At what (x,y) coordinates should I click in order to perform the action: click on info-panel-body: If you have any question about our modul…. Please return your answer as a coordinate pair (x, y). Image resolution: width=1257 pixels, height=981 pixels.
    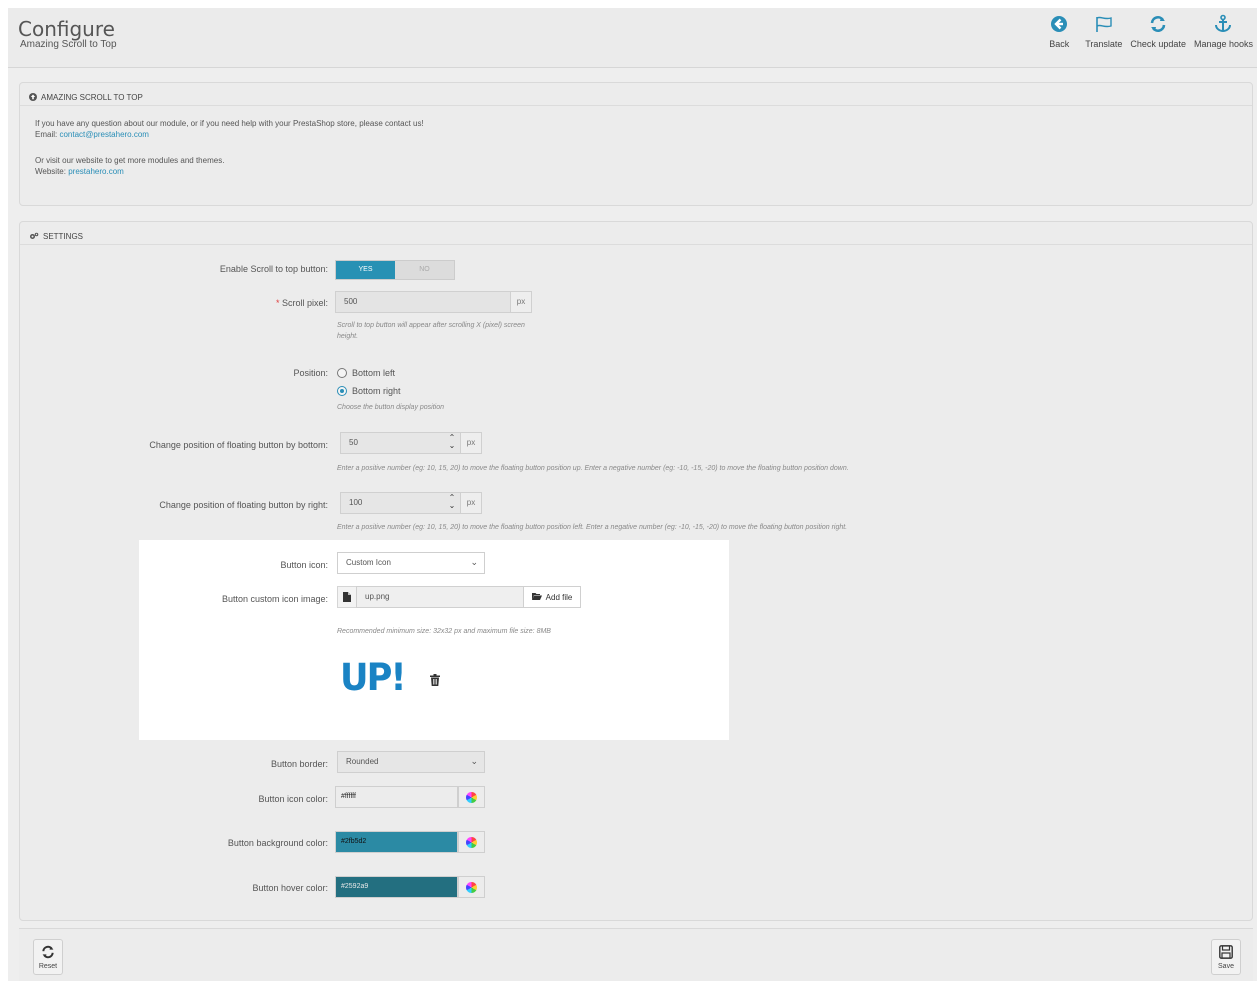
    Looking at the image, I should click on (636, 141).